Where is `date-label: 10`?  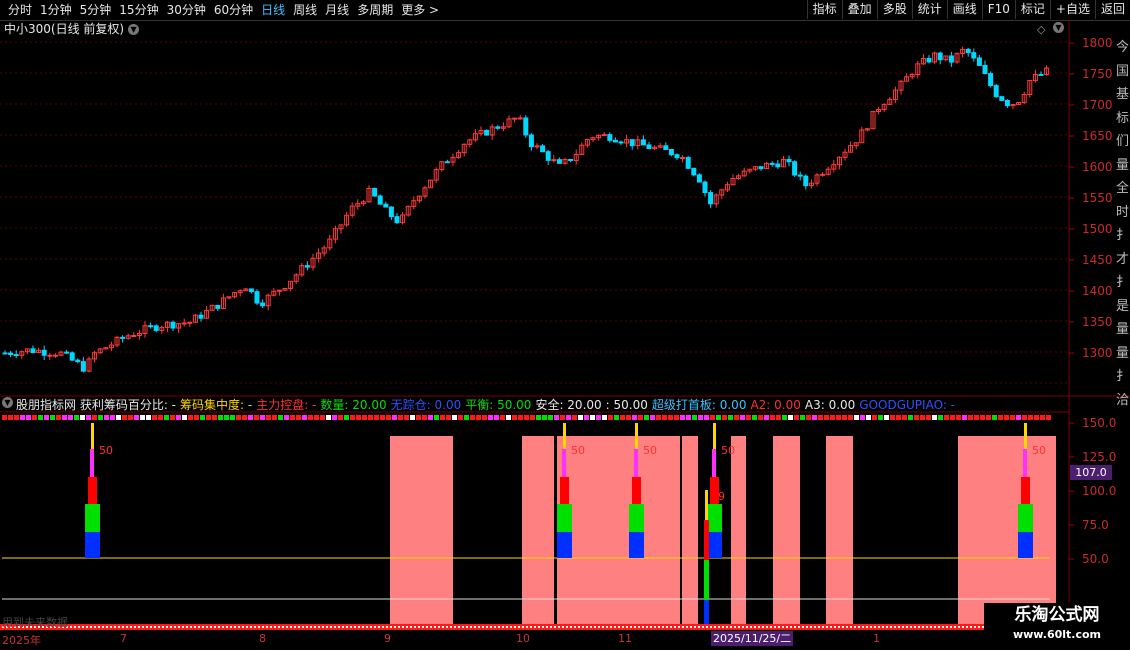
date-label: 10 is located at coordinates (523, 638).